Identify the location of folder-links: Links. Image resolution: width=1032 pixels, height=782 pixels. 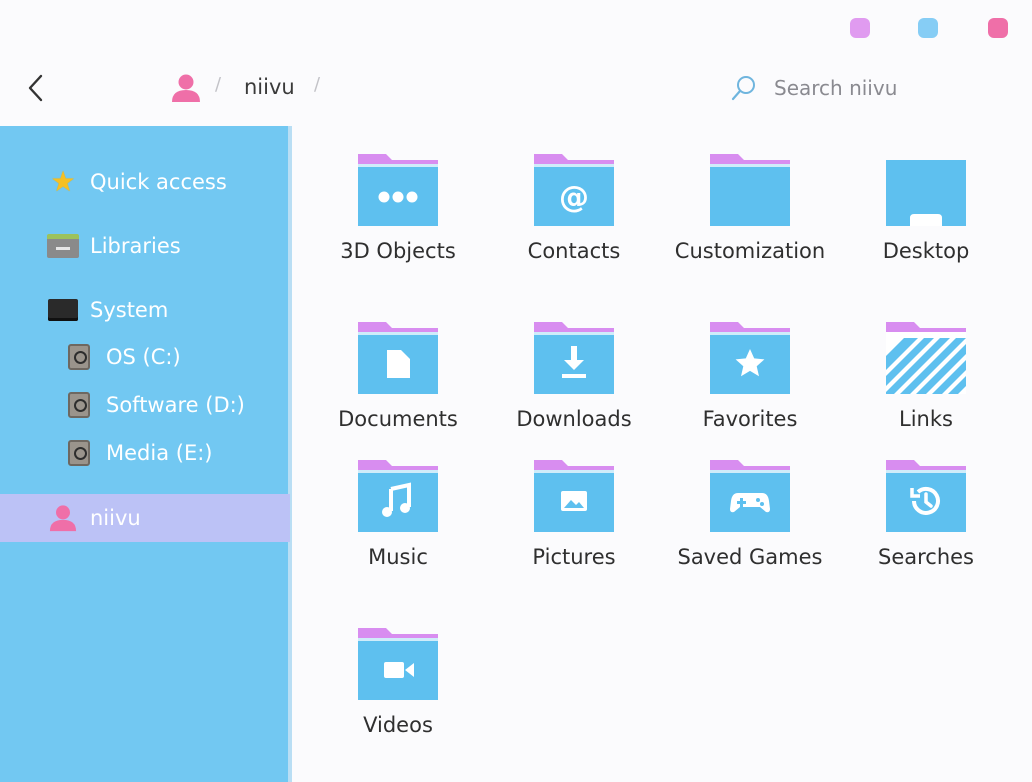
(926, 393).